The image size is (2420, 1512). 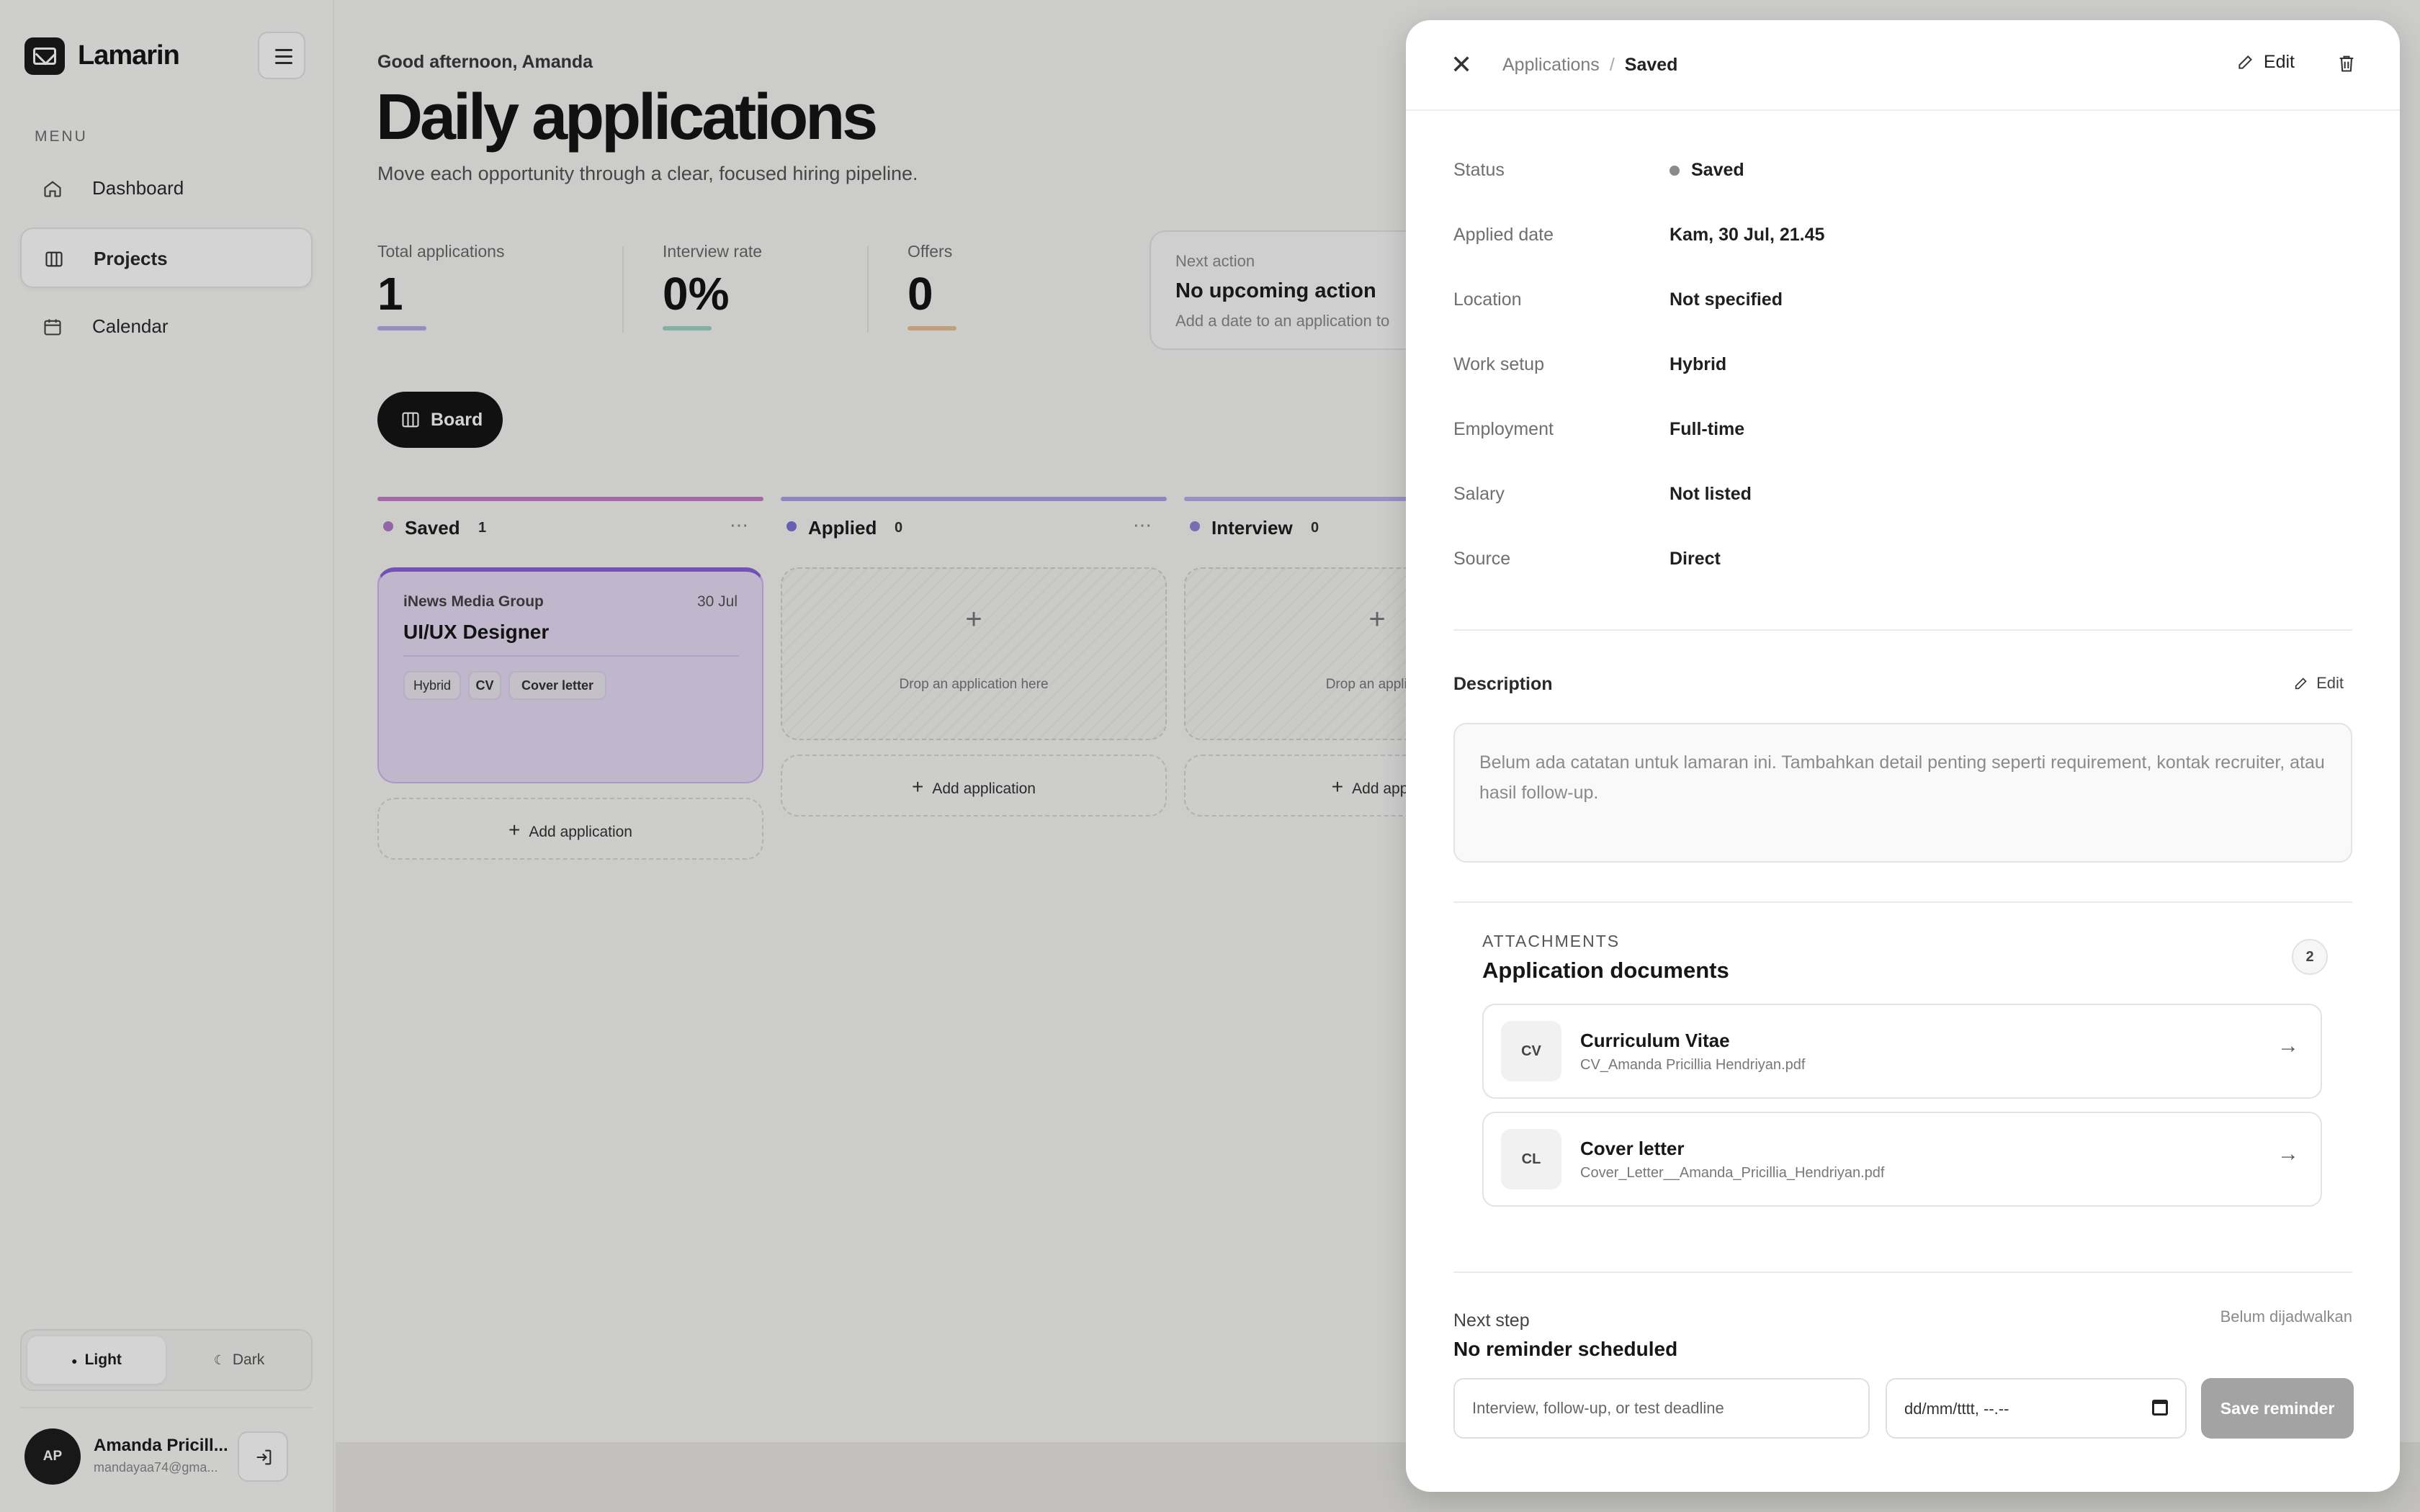 What do you see at coordinates (1531, 1159) in the screenshot?
I see `file-abbr-icon: CL` at bounding box center [1531, 1159].